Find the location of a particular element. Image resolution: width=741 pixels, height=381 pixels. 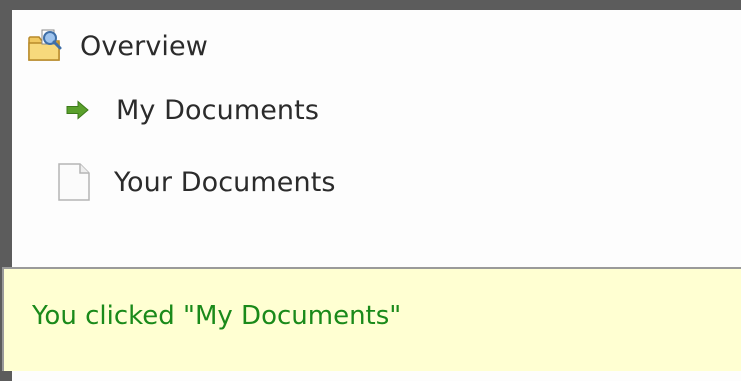

tree-node-my-documents: My Documents is located at coordinates (192, 110).